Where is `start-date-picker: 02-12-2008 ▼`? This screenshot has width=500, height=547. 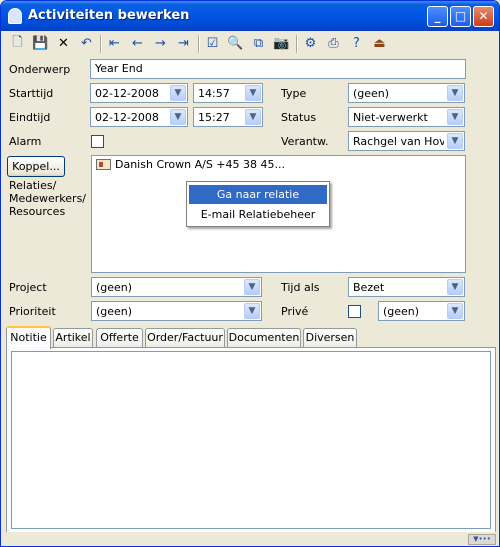
start-date-picker: 02-12-2008 ▼ is located at coordinates (139, 93).